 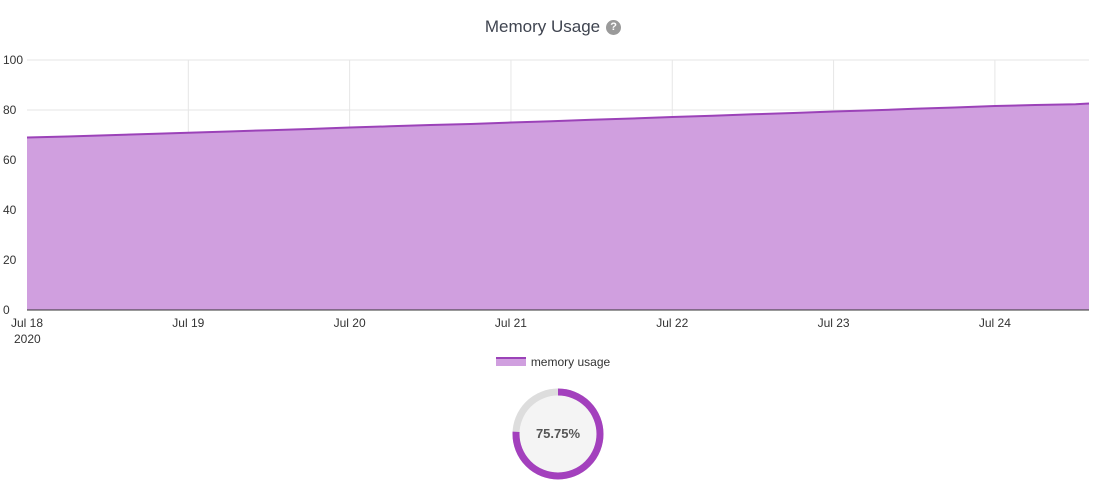 What do you see at coordinates (10, 160) in the screenshot?
I see `y-tick-label: 60` at bounding box center [10, 160].